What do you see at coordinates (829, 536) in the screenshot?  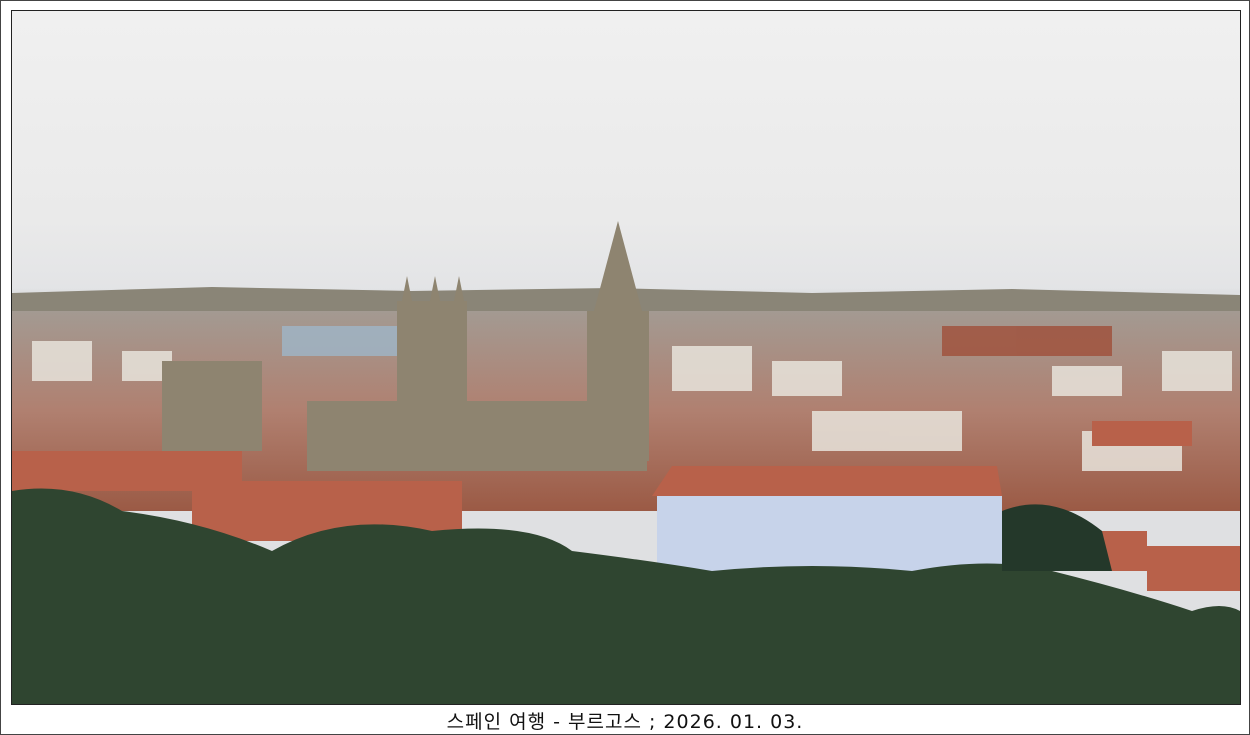 I see `white-building` at bounding box center [829, 536].